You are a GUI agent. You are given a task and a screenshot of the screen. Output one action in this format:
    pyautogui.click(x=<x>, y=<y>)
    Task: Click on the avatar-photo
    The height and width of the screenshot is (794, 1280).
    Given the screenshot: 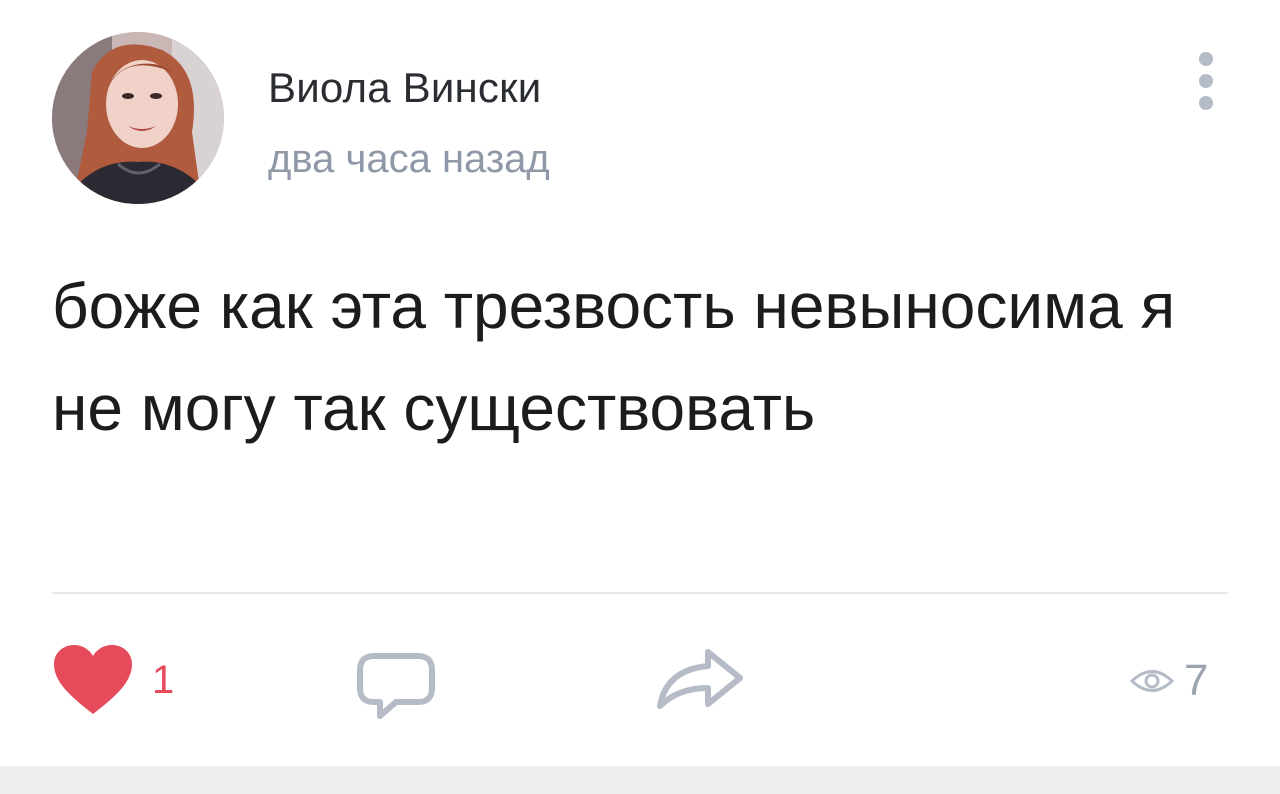 What is the action you would take?
    pyautogui.click(x=138, y=118)
    